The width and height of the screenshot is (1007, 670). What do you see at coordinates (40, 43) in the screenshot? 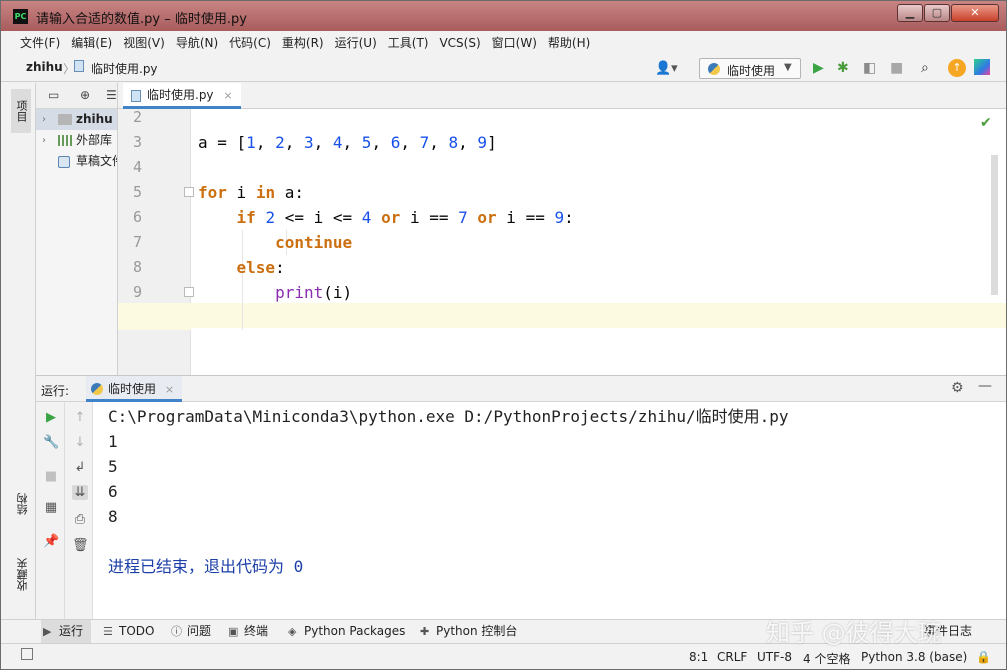
I see `menu-file: 文件(F)` at bounding box center [40, 43].